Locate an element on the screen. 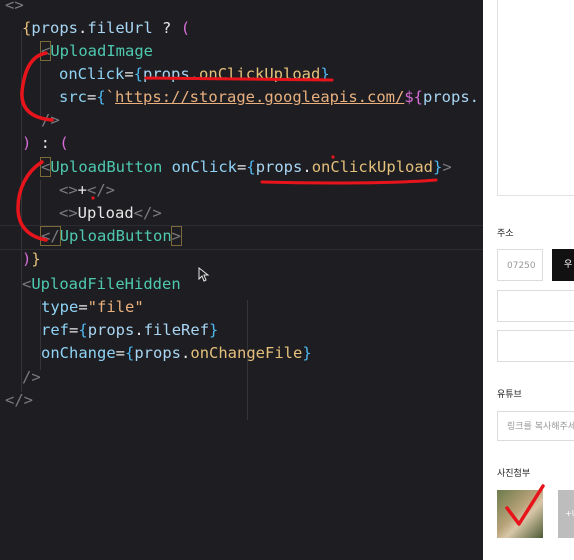  mouse-pointer-icon is located at coordinates (204, 274).